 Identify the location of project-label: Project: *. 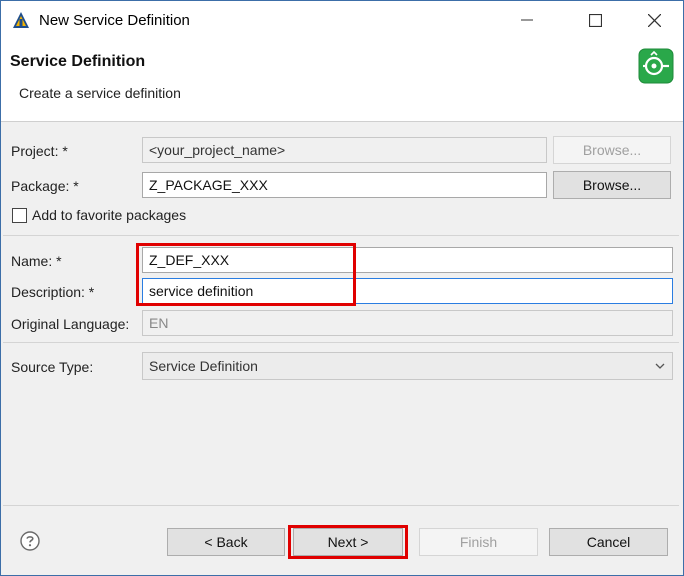
(39, 151).